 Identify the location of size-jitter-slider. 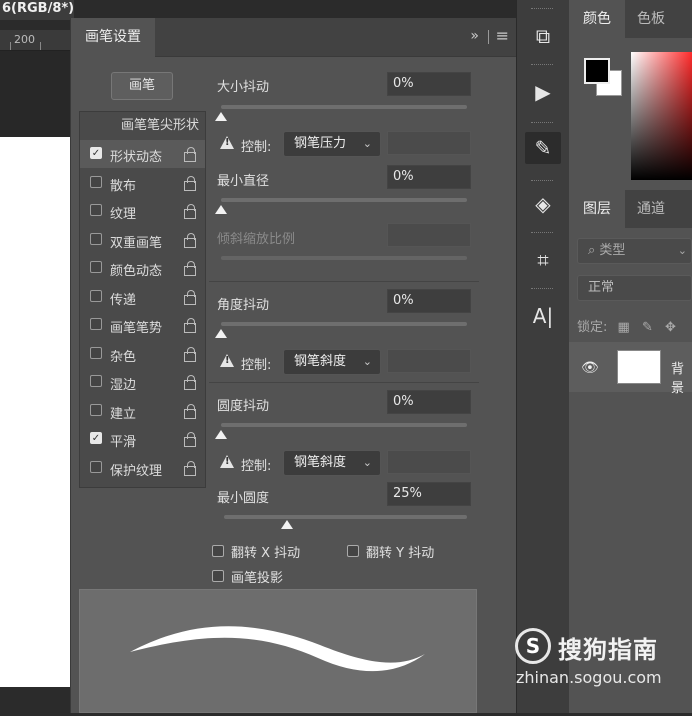
(344, 107).